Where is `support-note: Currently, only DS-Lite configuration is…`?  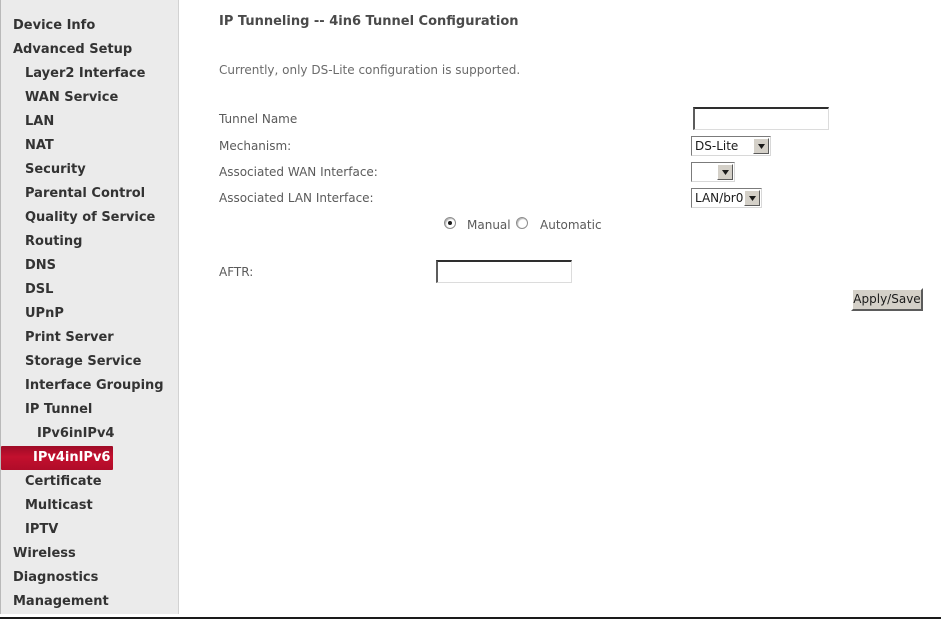
support-note: Currently, only DS-Lite configuration is… is located at coordinates (370, 70).